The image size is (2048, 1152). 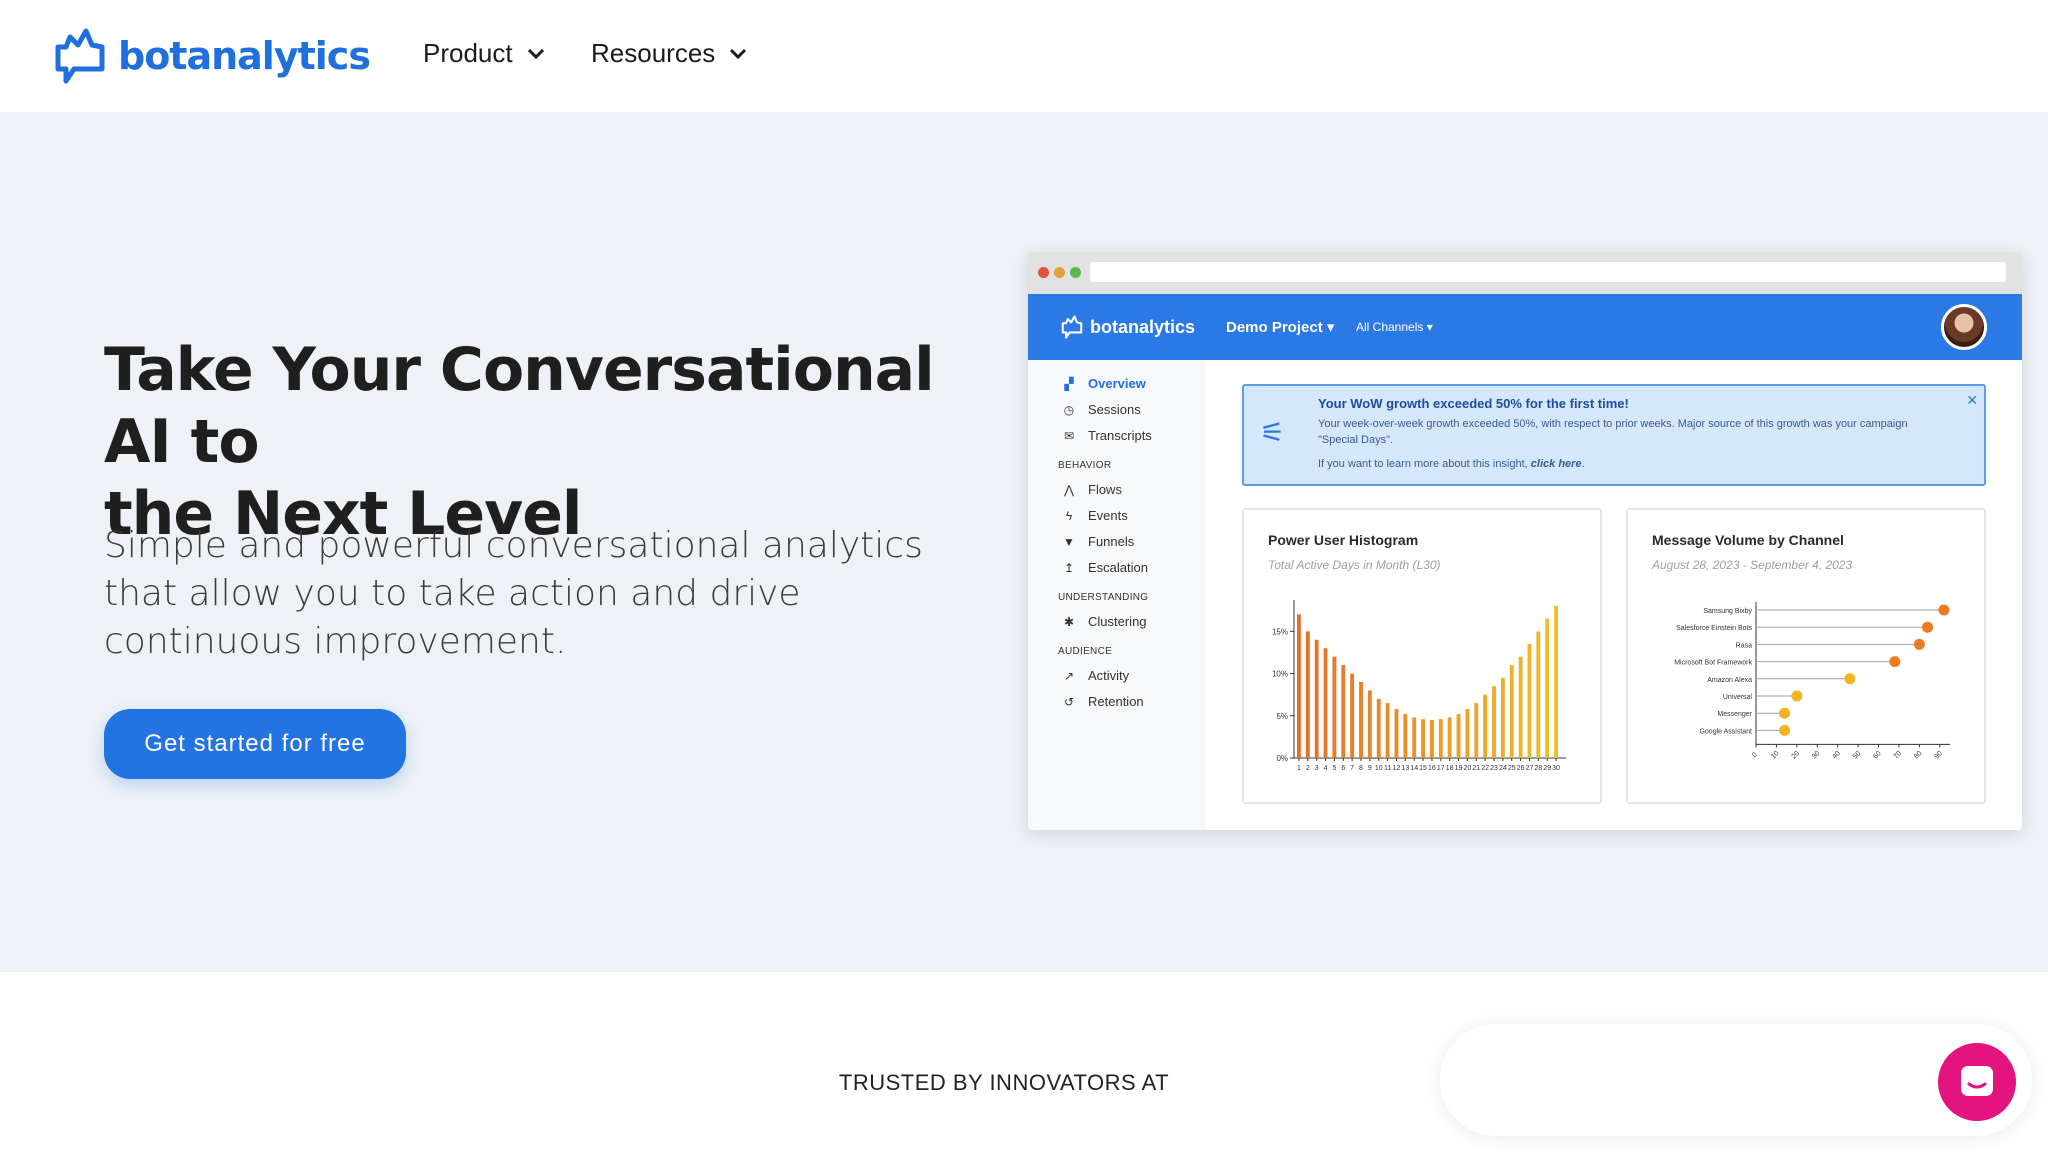 I want to click on url-bar, so click(x=1548, y=272).